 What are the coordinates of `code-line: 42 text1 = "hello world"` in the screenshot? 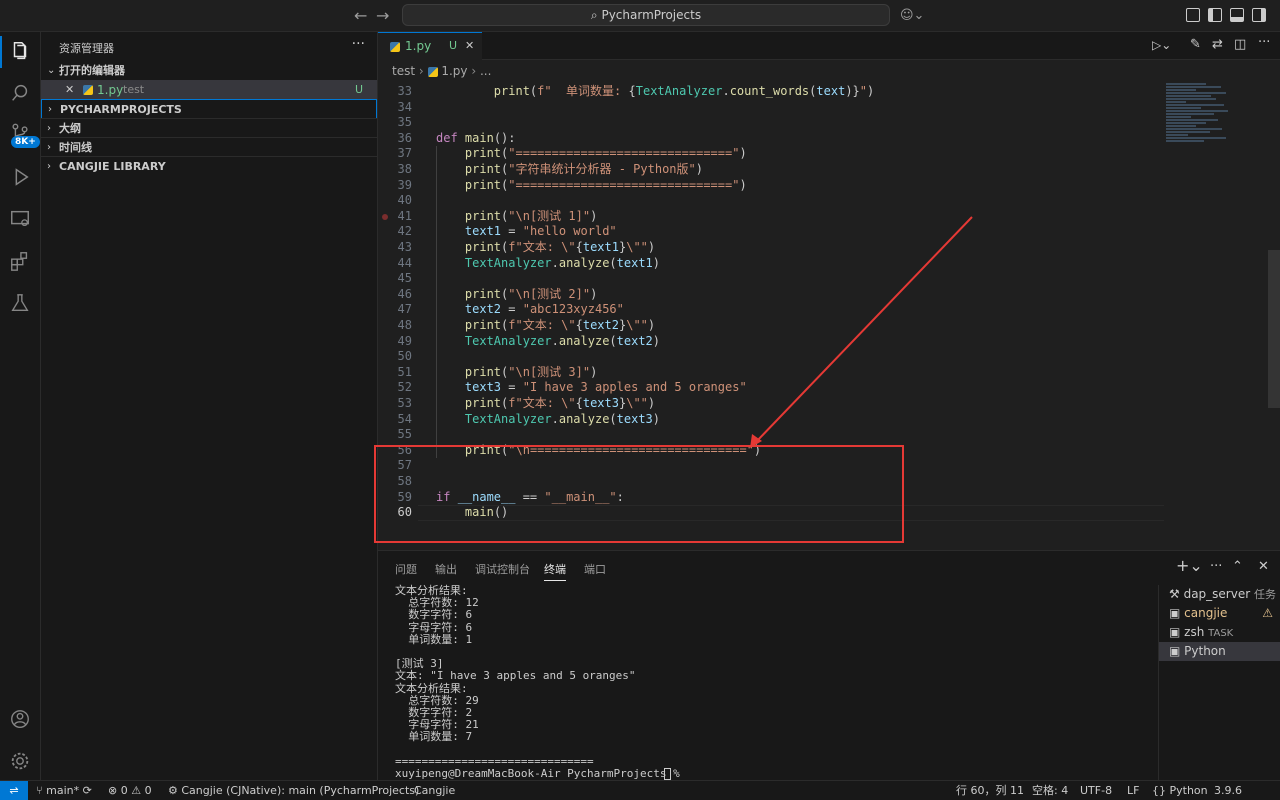 It's located at (773, 232).